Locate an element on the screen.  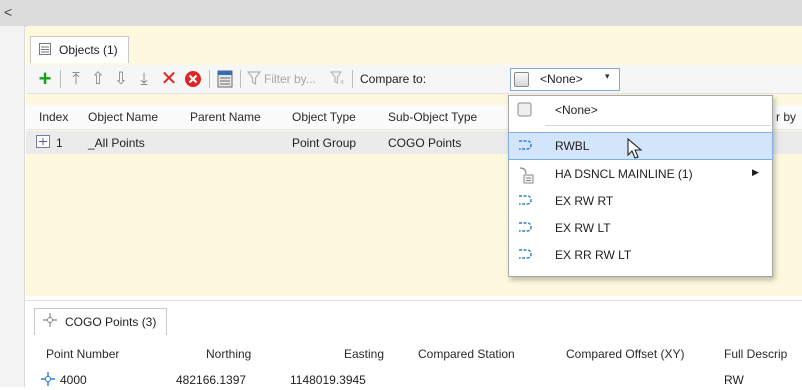
compare-to-combobox: <None> ▾ is located at coordinates (565, 79).